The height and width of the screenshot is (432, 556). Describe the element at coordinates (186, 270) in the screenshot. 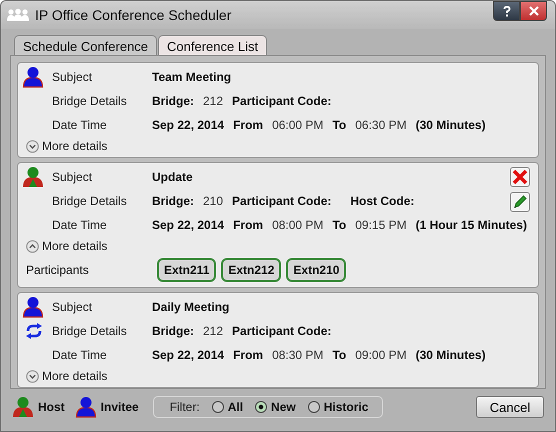

I see `participant-chip: Extn211` at that location.